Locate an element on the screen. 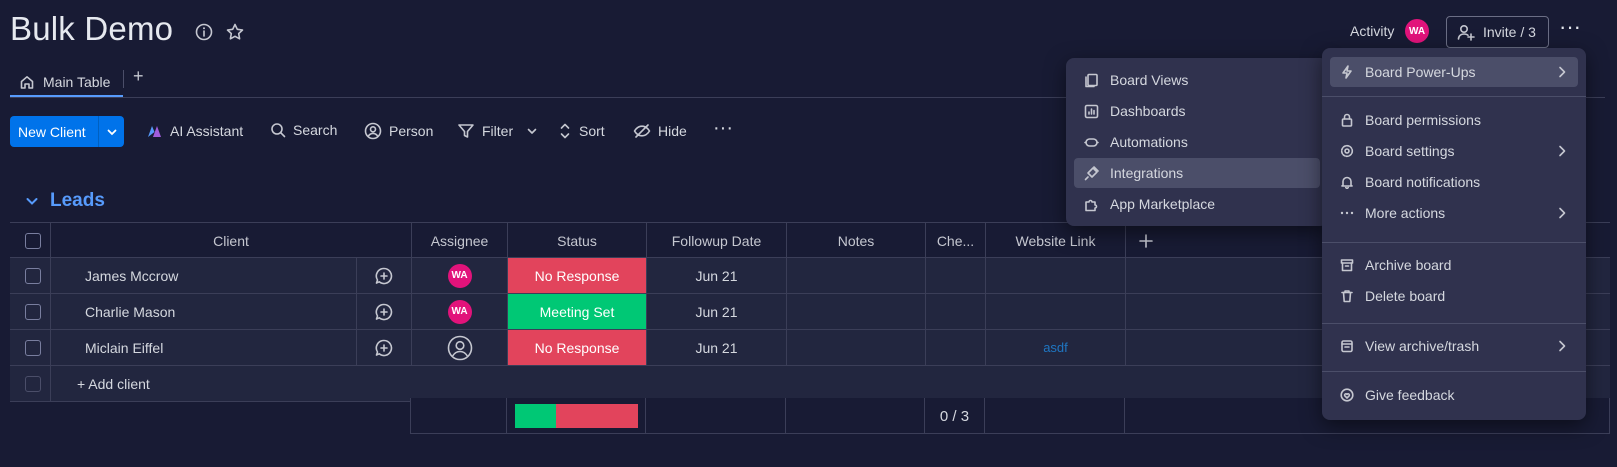 The width and height of the screenshot is (1617, 467). website-link-cell: asdf is located at coordinates (1056, 347).